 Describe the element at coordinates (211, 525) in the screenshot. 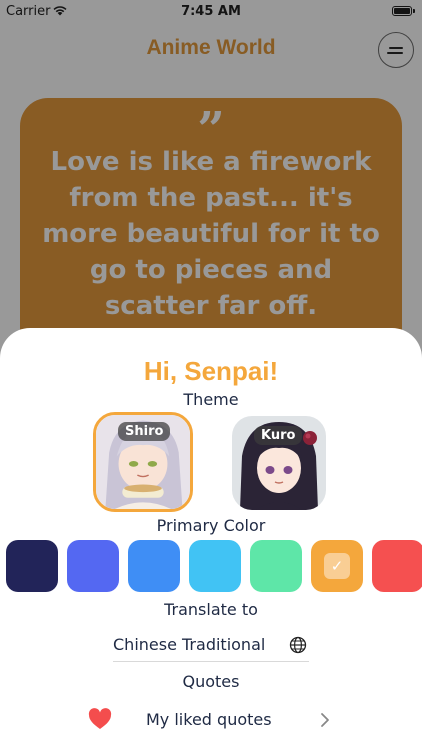

I see `primary-color-label: Primary Color` at that location.